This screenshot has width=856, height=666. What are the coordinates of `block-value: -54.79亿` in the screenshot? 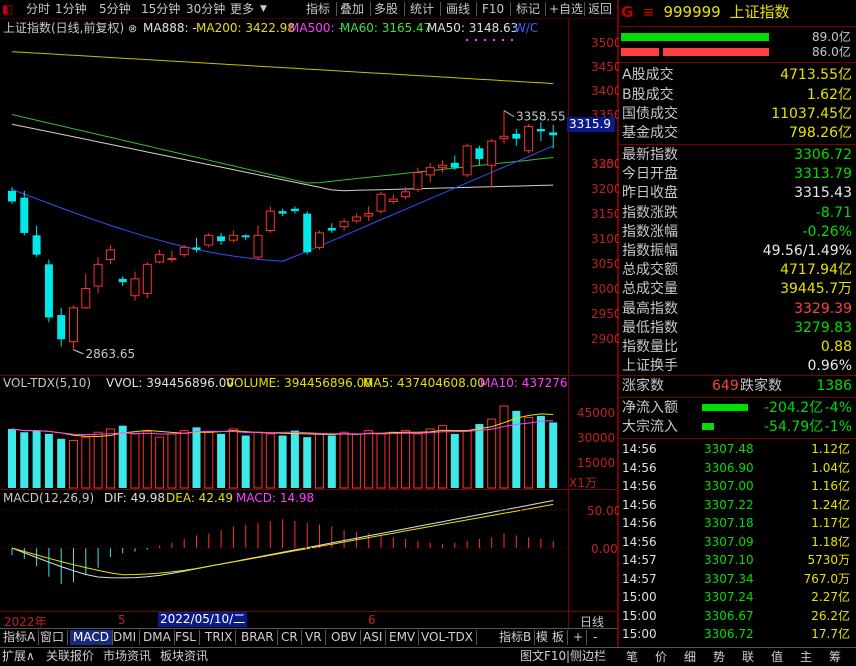 It's located at (794, 427).